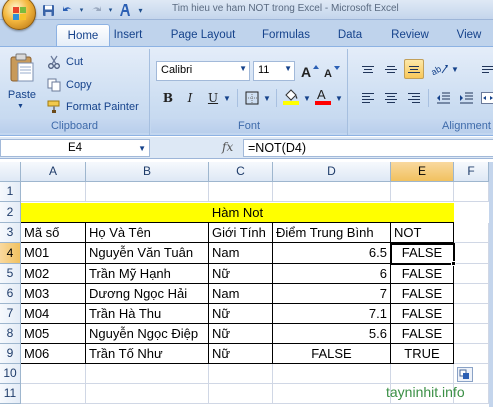 This screenshot has height=407, width=493. I want to click on cell-e10, so click(422, 374).